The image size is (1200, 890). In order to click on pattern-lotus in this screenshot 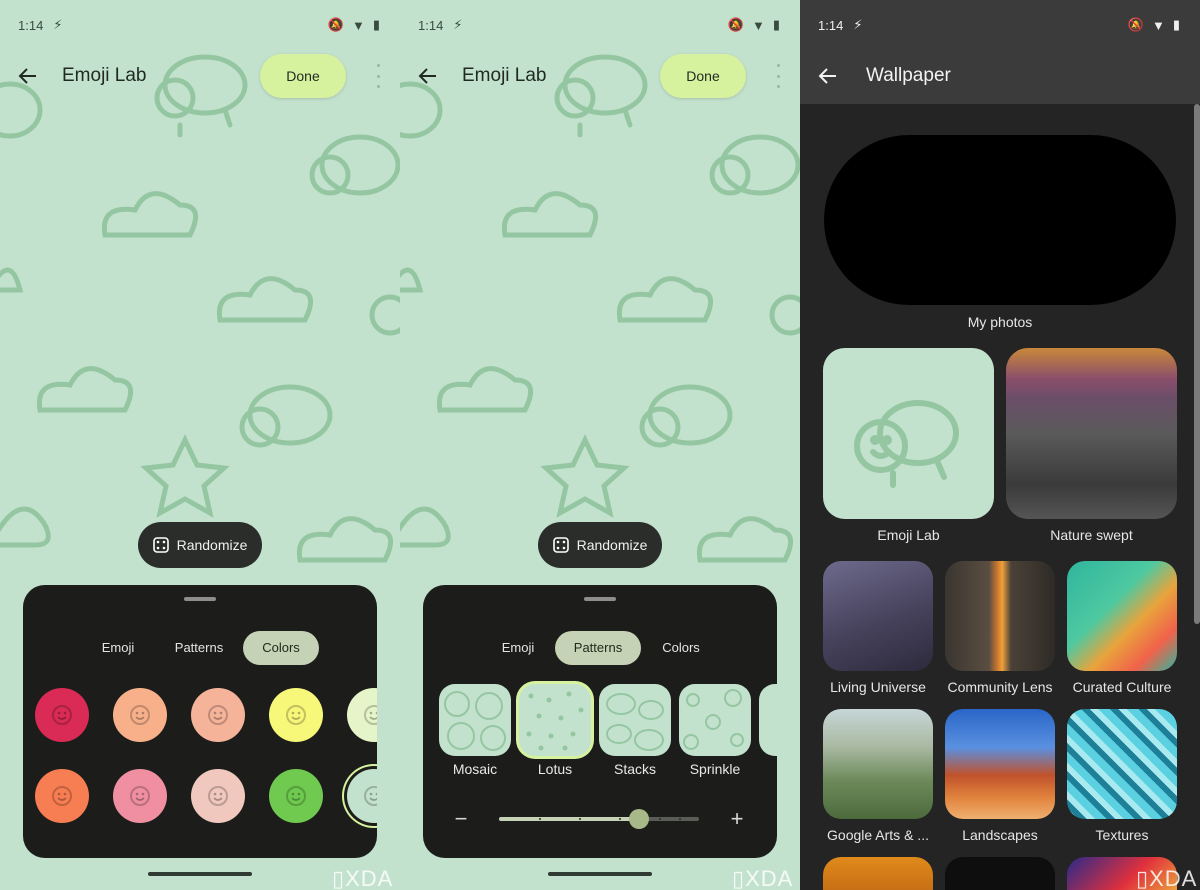, I will do `click(555, 720)`.